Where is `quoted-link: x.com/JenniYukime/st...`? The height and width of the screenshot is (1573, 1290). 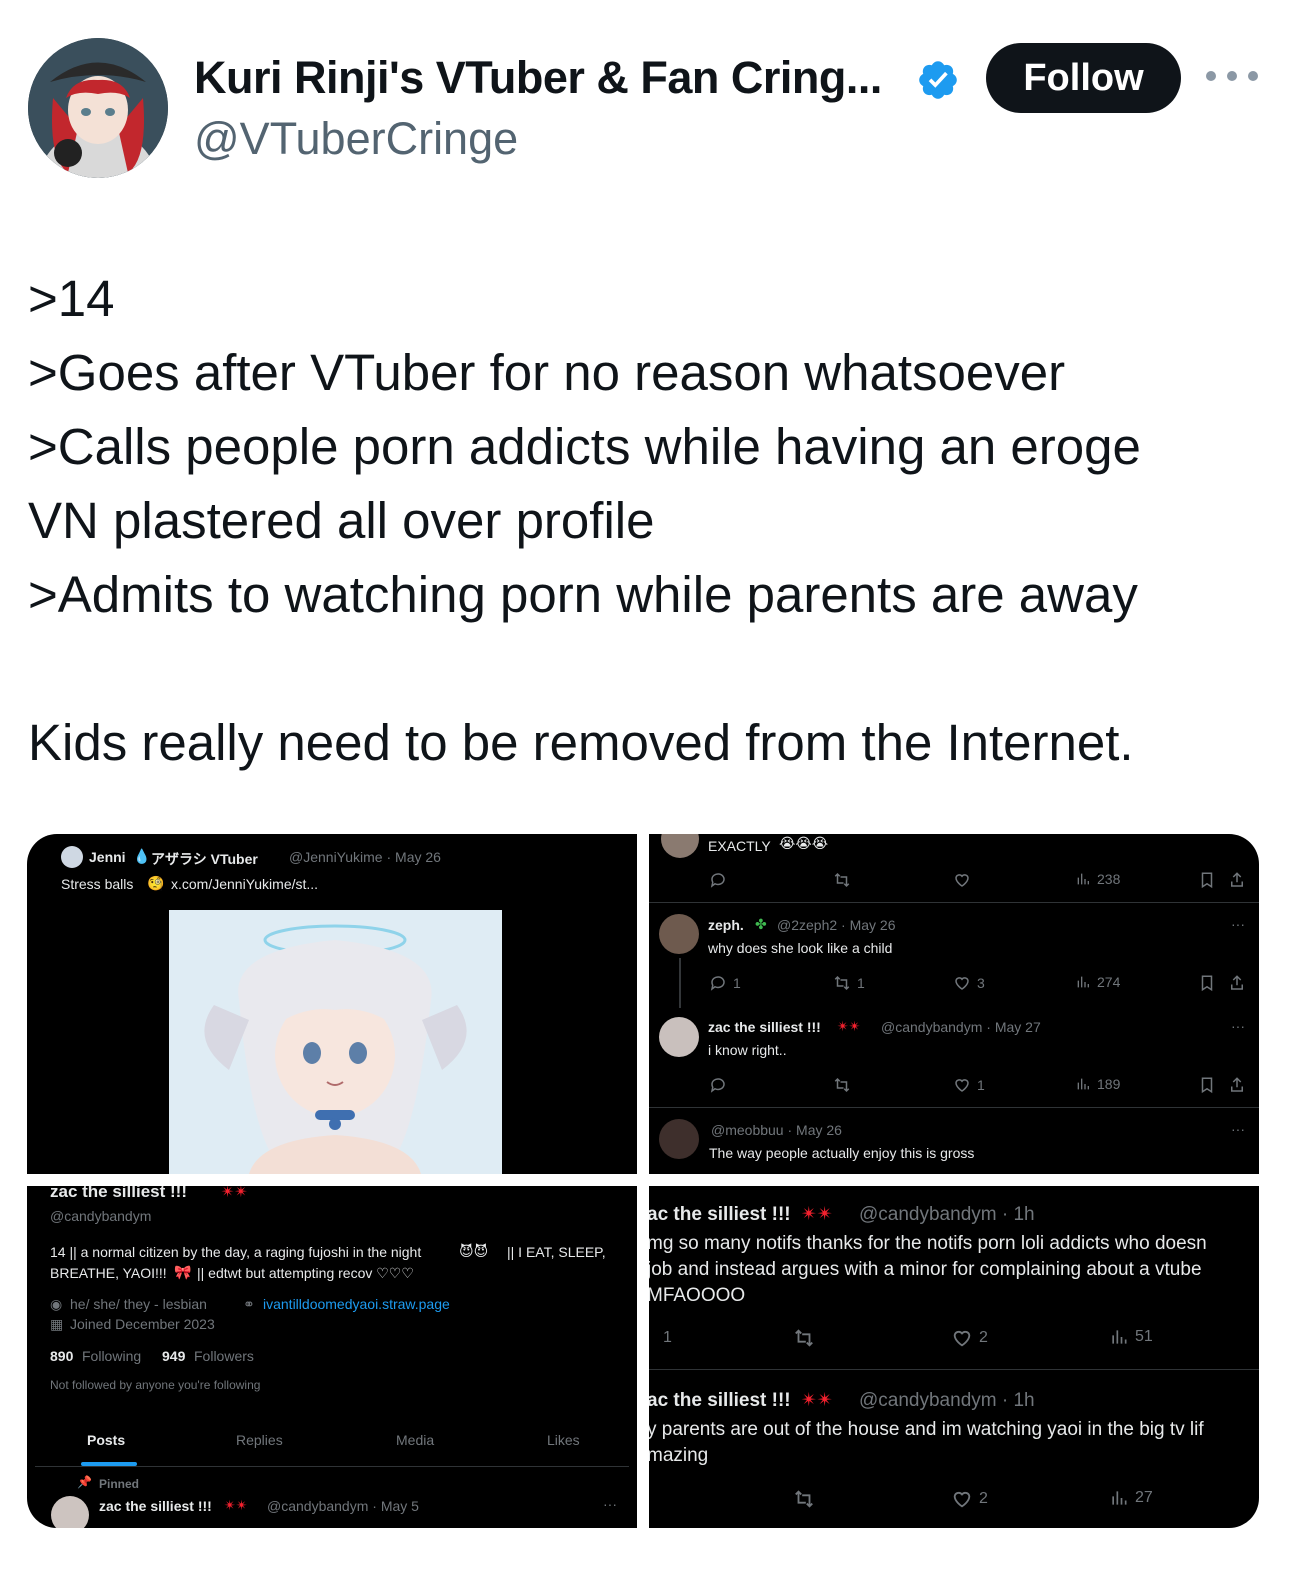 quoted-link: x.com/JenniYukime/st... is located at coordinates (244, 884).